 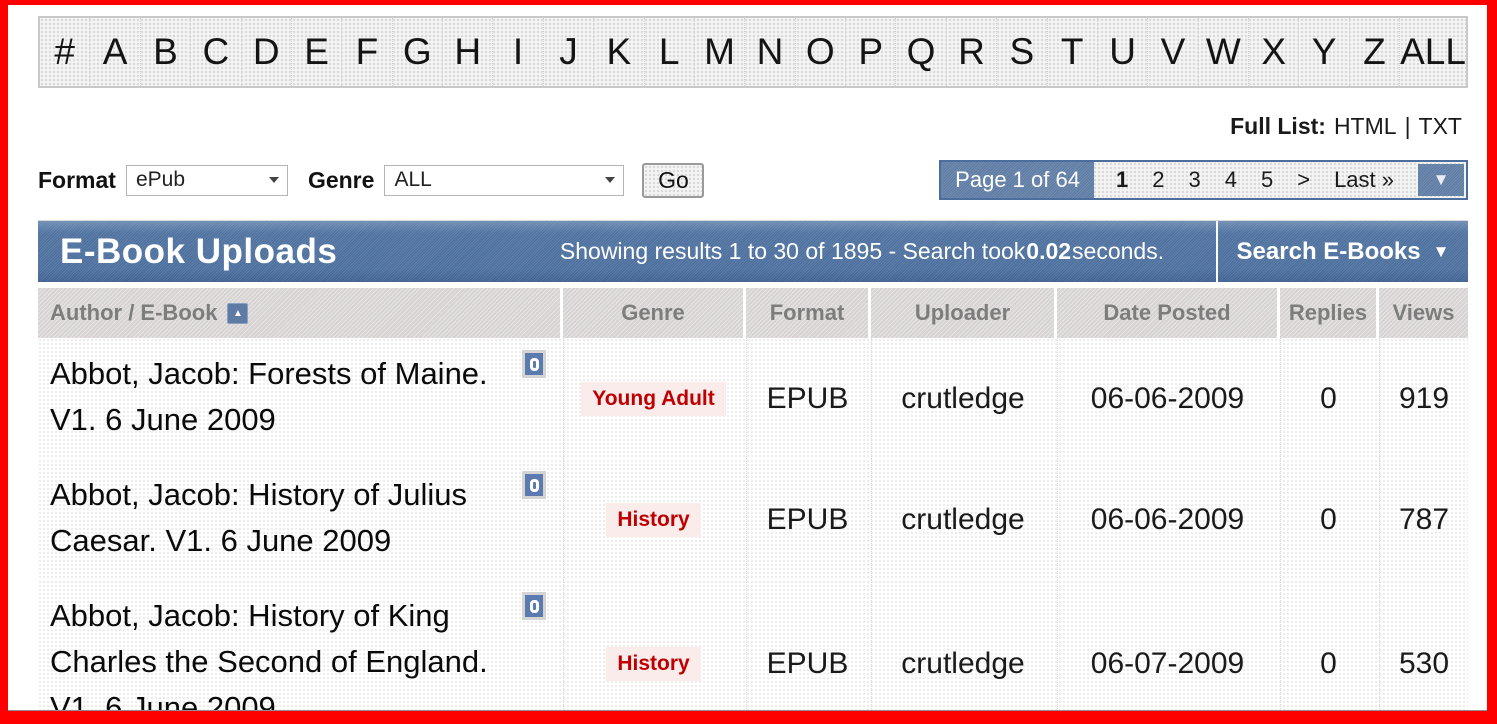 I want to click on cell-views: 919, so click(x=1423, y=398).